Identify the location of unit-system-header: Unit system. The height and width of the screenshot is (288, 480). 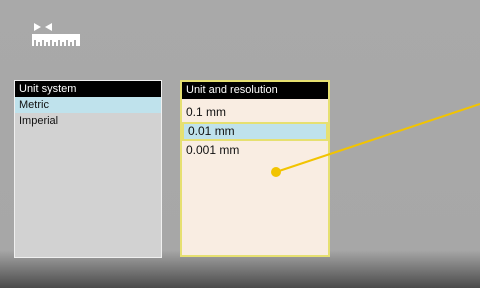
(88, 89).